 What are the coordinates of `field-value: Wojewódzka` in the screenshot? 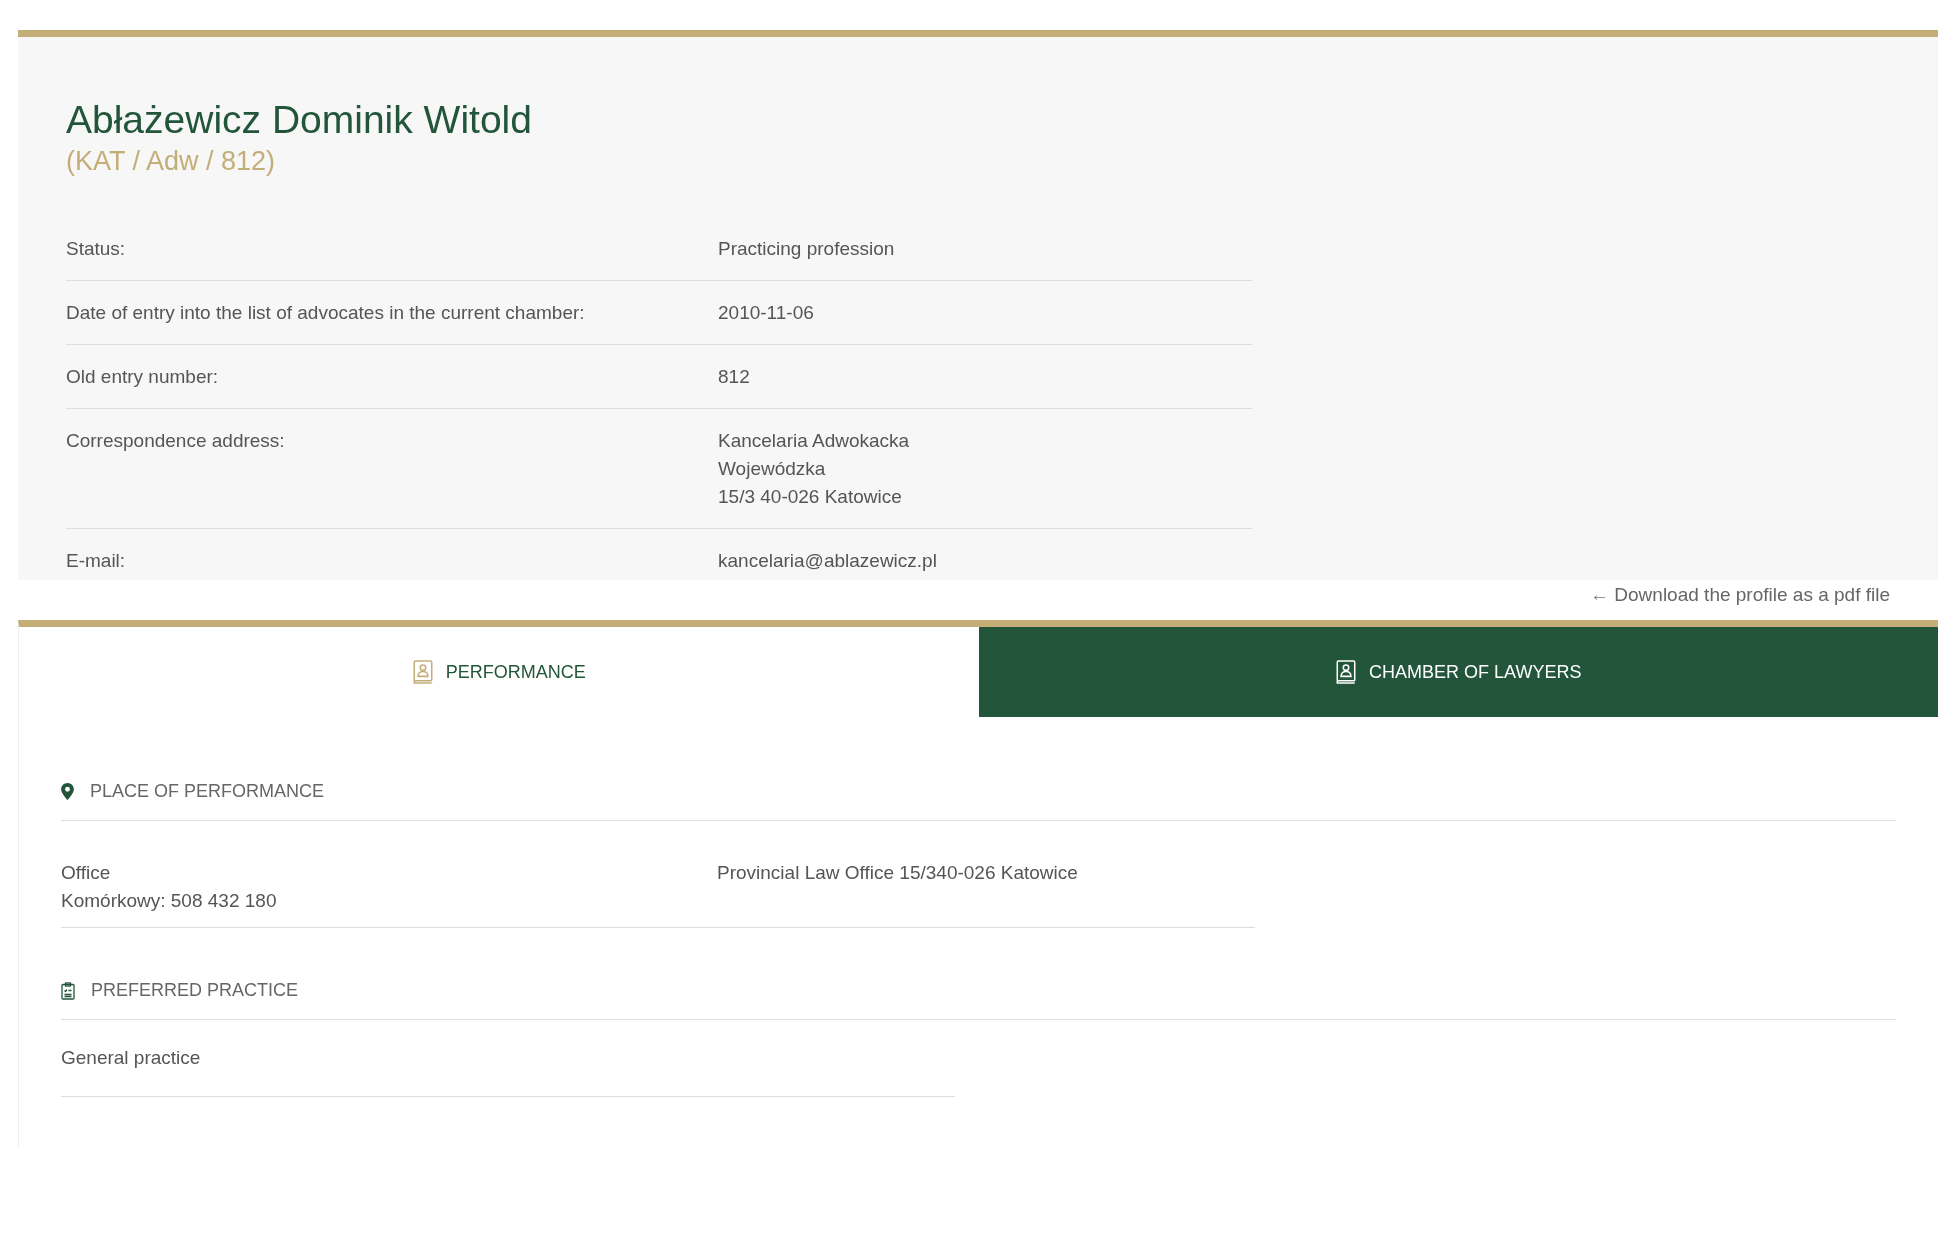 It's located at (772, 468).